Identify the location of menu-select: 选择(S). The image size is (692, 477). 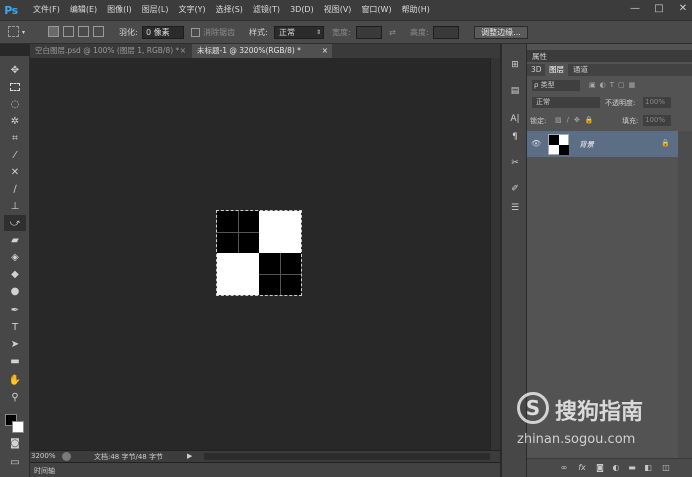
(229, 10).